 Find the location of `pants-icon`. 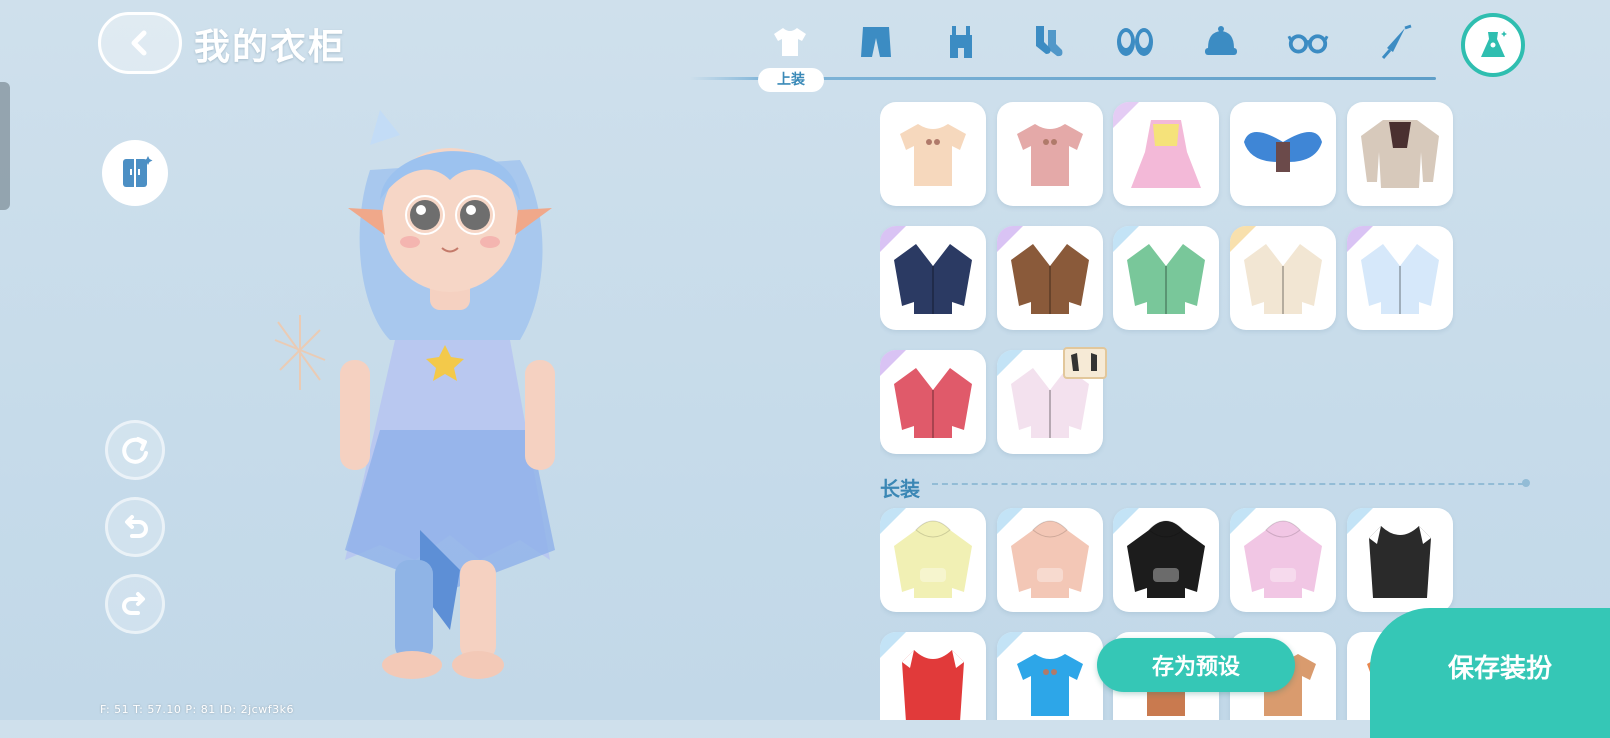

pants-icon is located at coordinates (876, 42).